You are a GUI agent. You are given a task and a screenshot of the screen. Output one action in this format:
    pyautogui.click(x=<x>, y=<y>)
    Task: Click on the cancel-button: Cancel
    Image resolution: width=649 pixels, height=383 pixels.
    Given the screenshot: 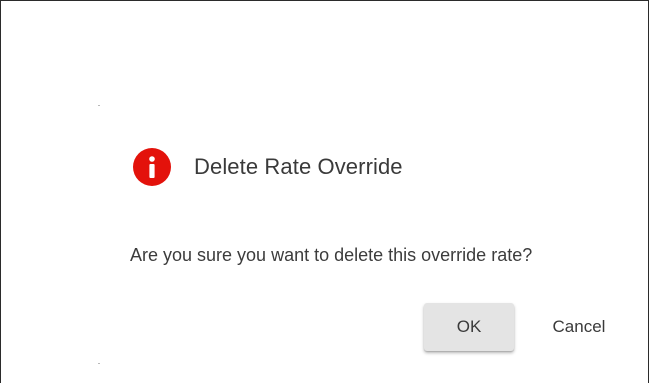 What is the action you would take?
    pyautogui.click(x=579, y=327)
    